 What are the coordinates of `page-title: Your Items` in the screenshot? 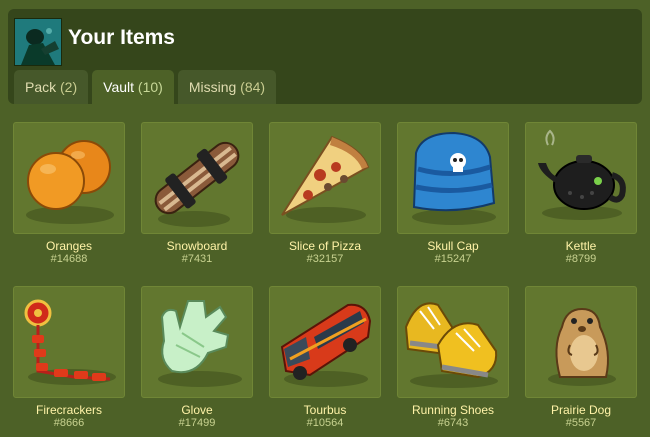 It's located at (121, 37).